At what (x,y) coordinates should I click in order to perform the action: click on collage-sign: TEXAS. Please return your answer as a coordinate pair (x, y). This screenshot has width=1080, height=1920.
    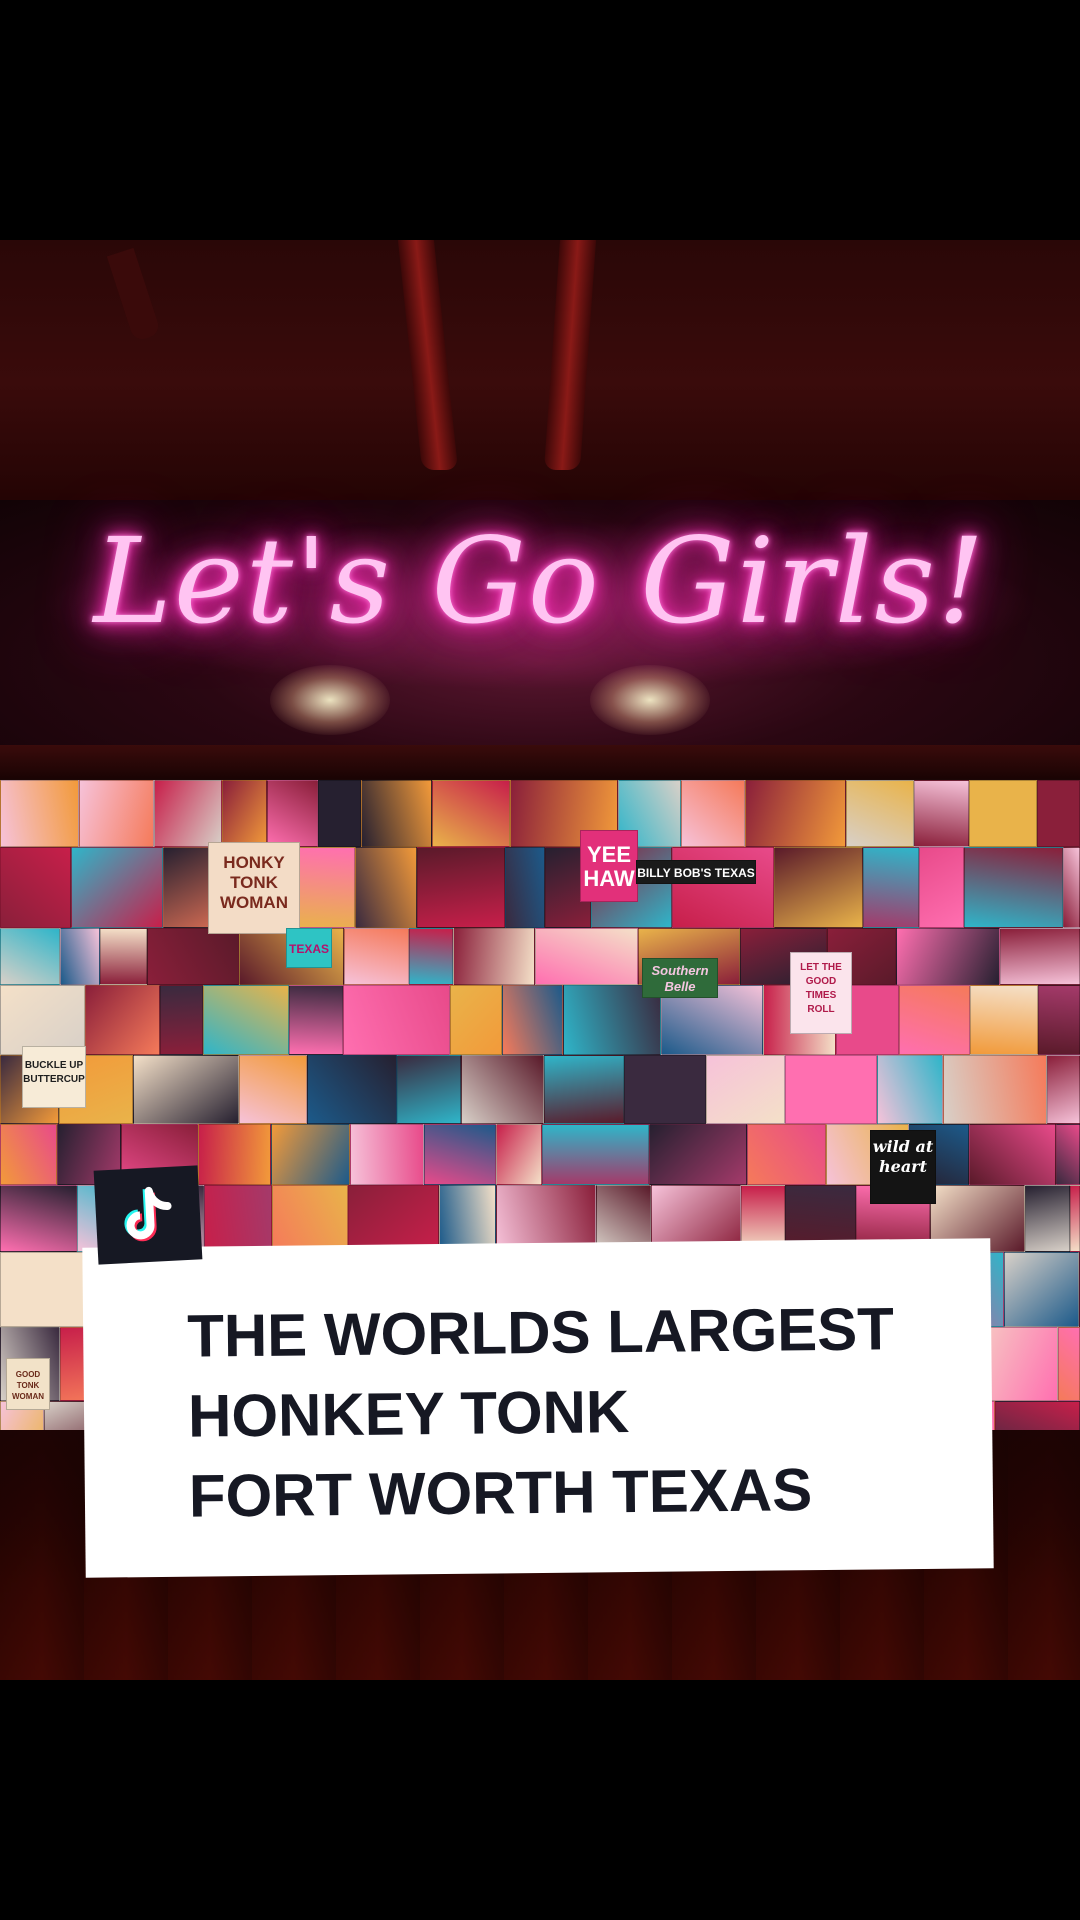
    Looking at the image, I should click on (309, 948).